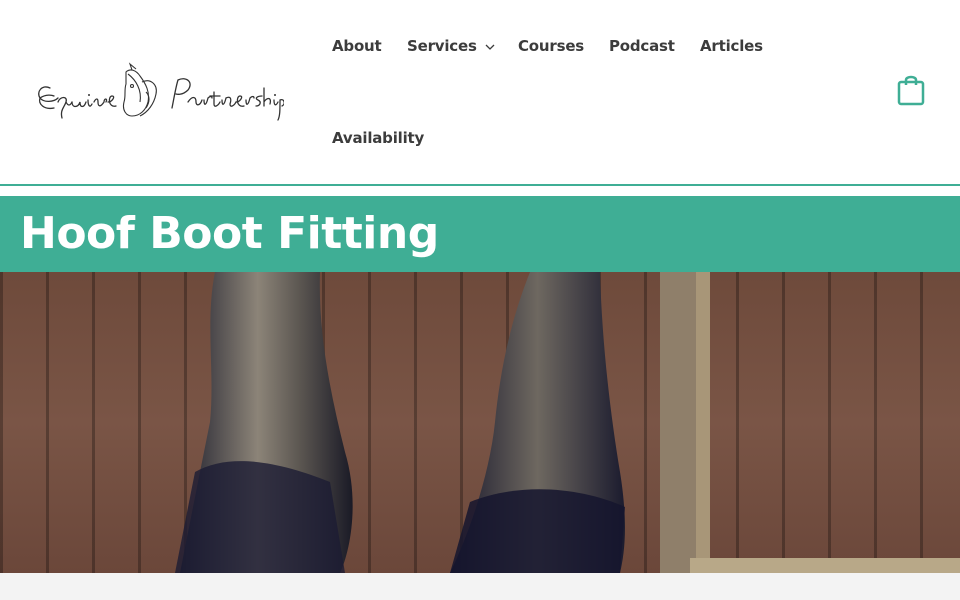  What do you see at coordinates (161, 91) in the screenshot?
I see `equine-partnership-logo` at bounding box center [161, 91].